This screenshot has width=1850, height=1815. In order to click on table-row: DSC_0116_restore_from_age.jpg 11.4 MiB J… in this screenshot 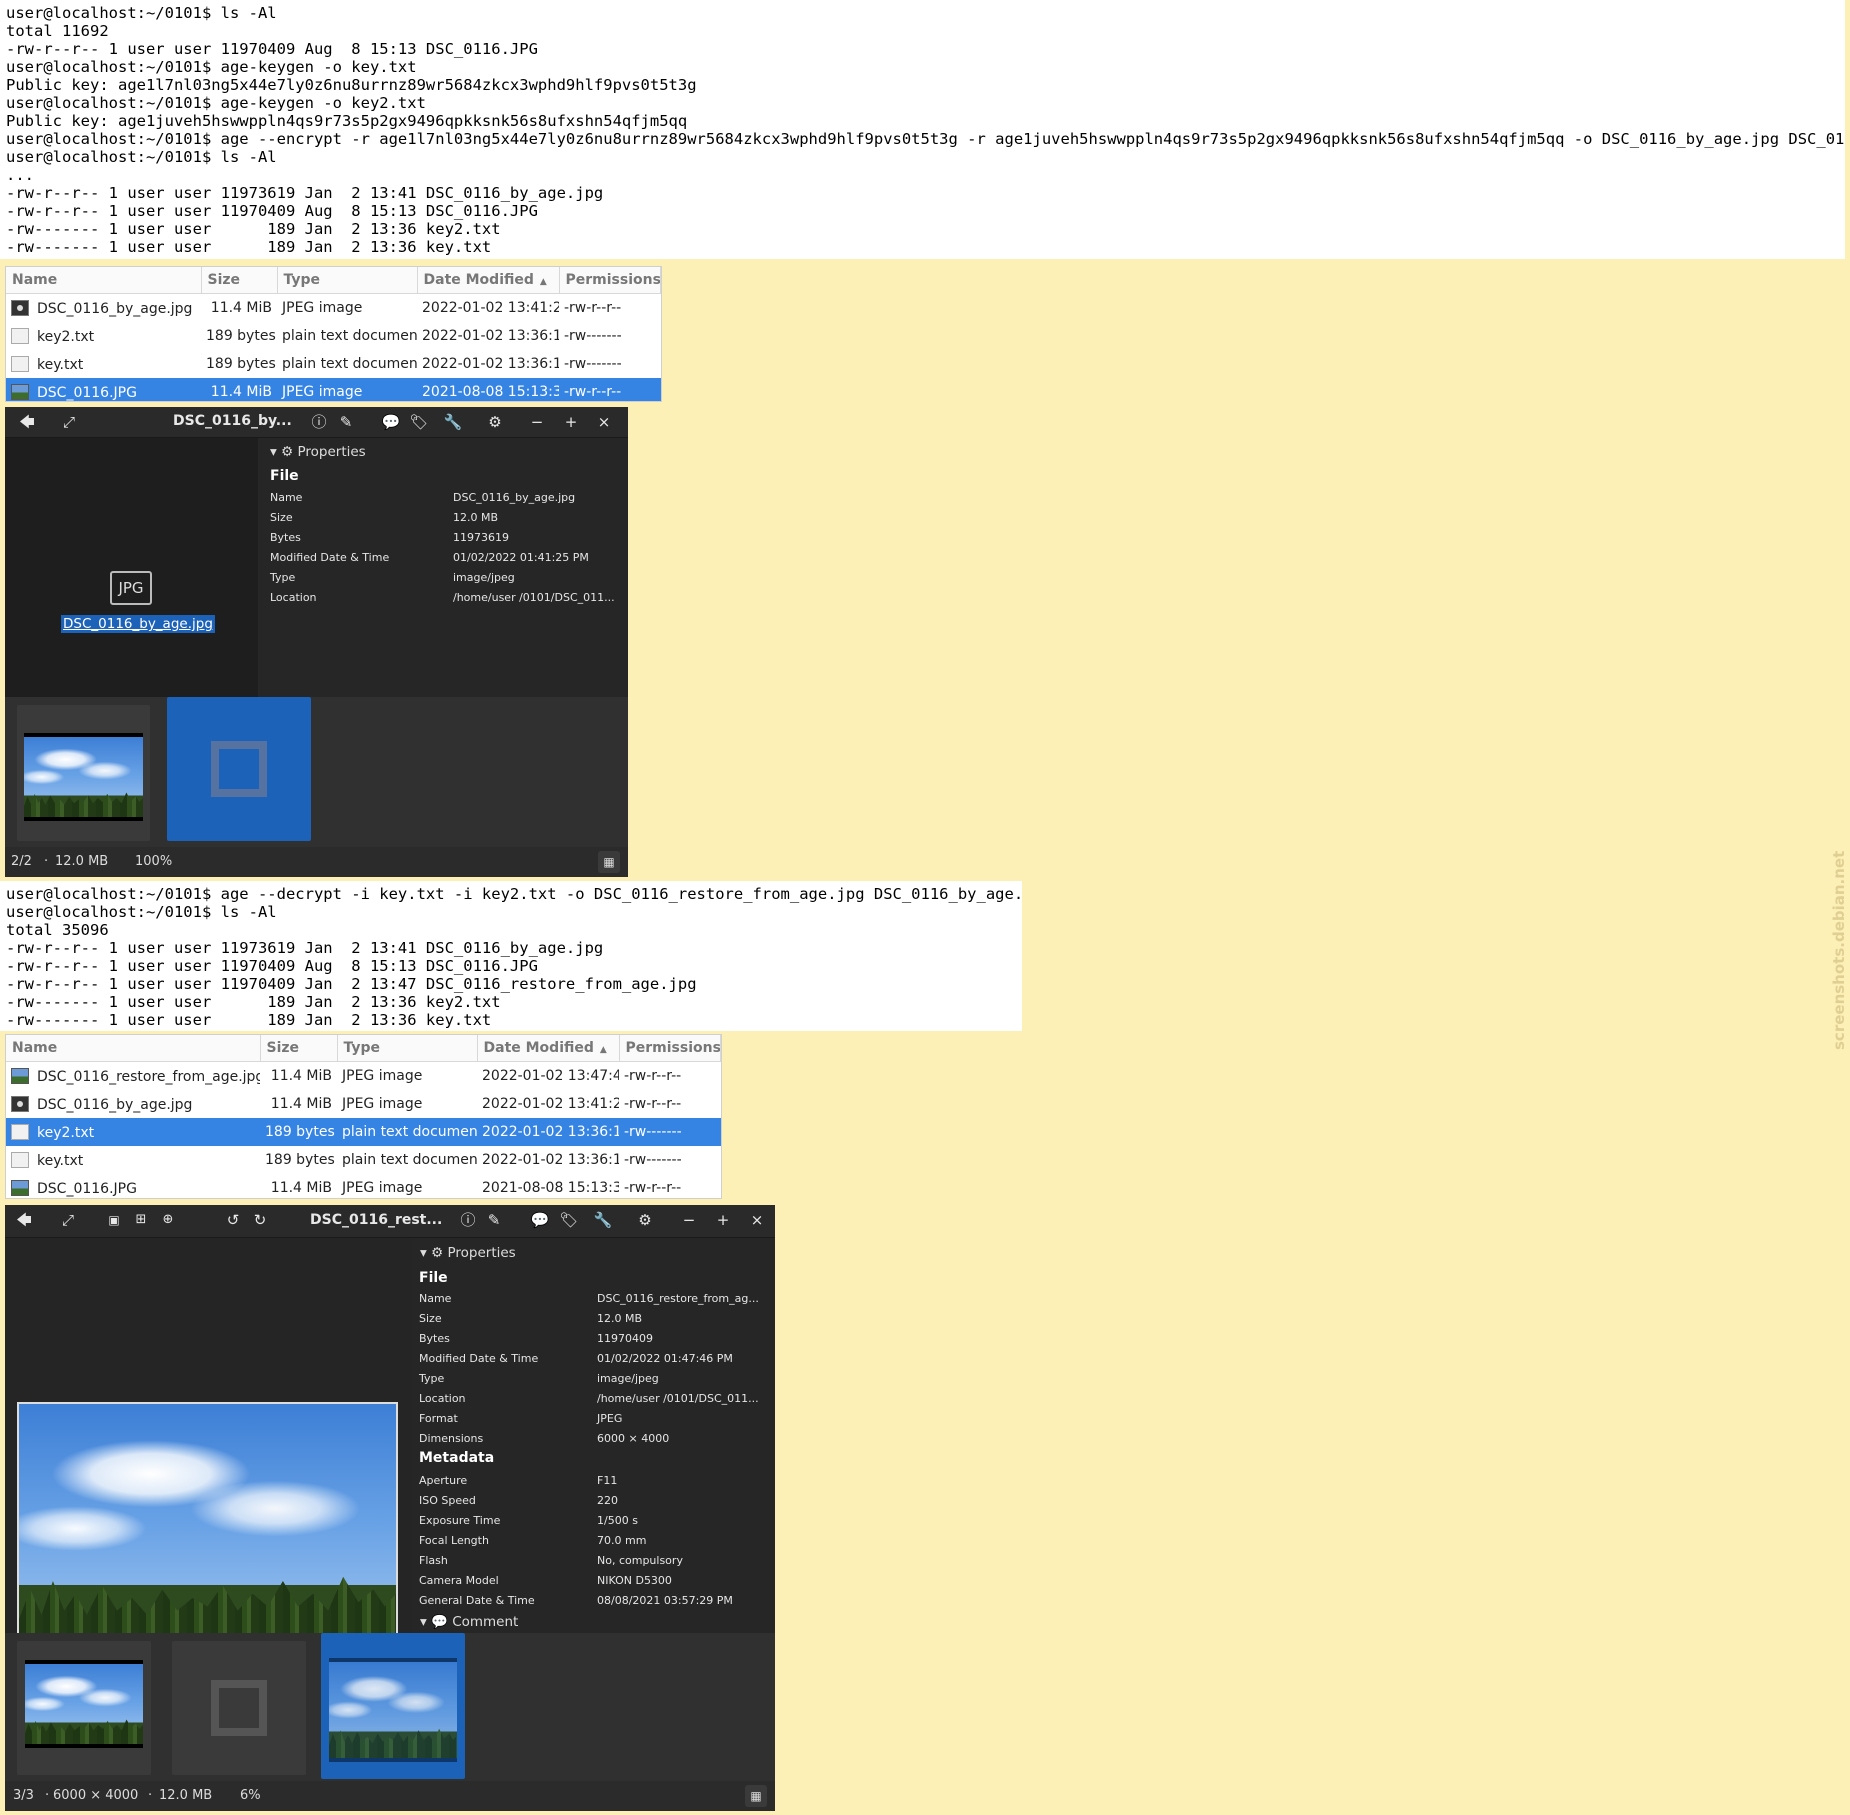, I will do `click(363, 1076)`.